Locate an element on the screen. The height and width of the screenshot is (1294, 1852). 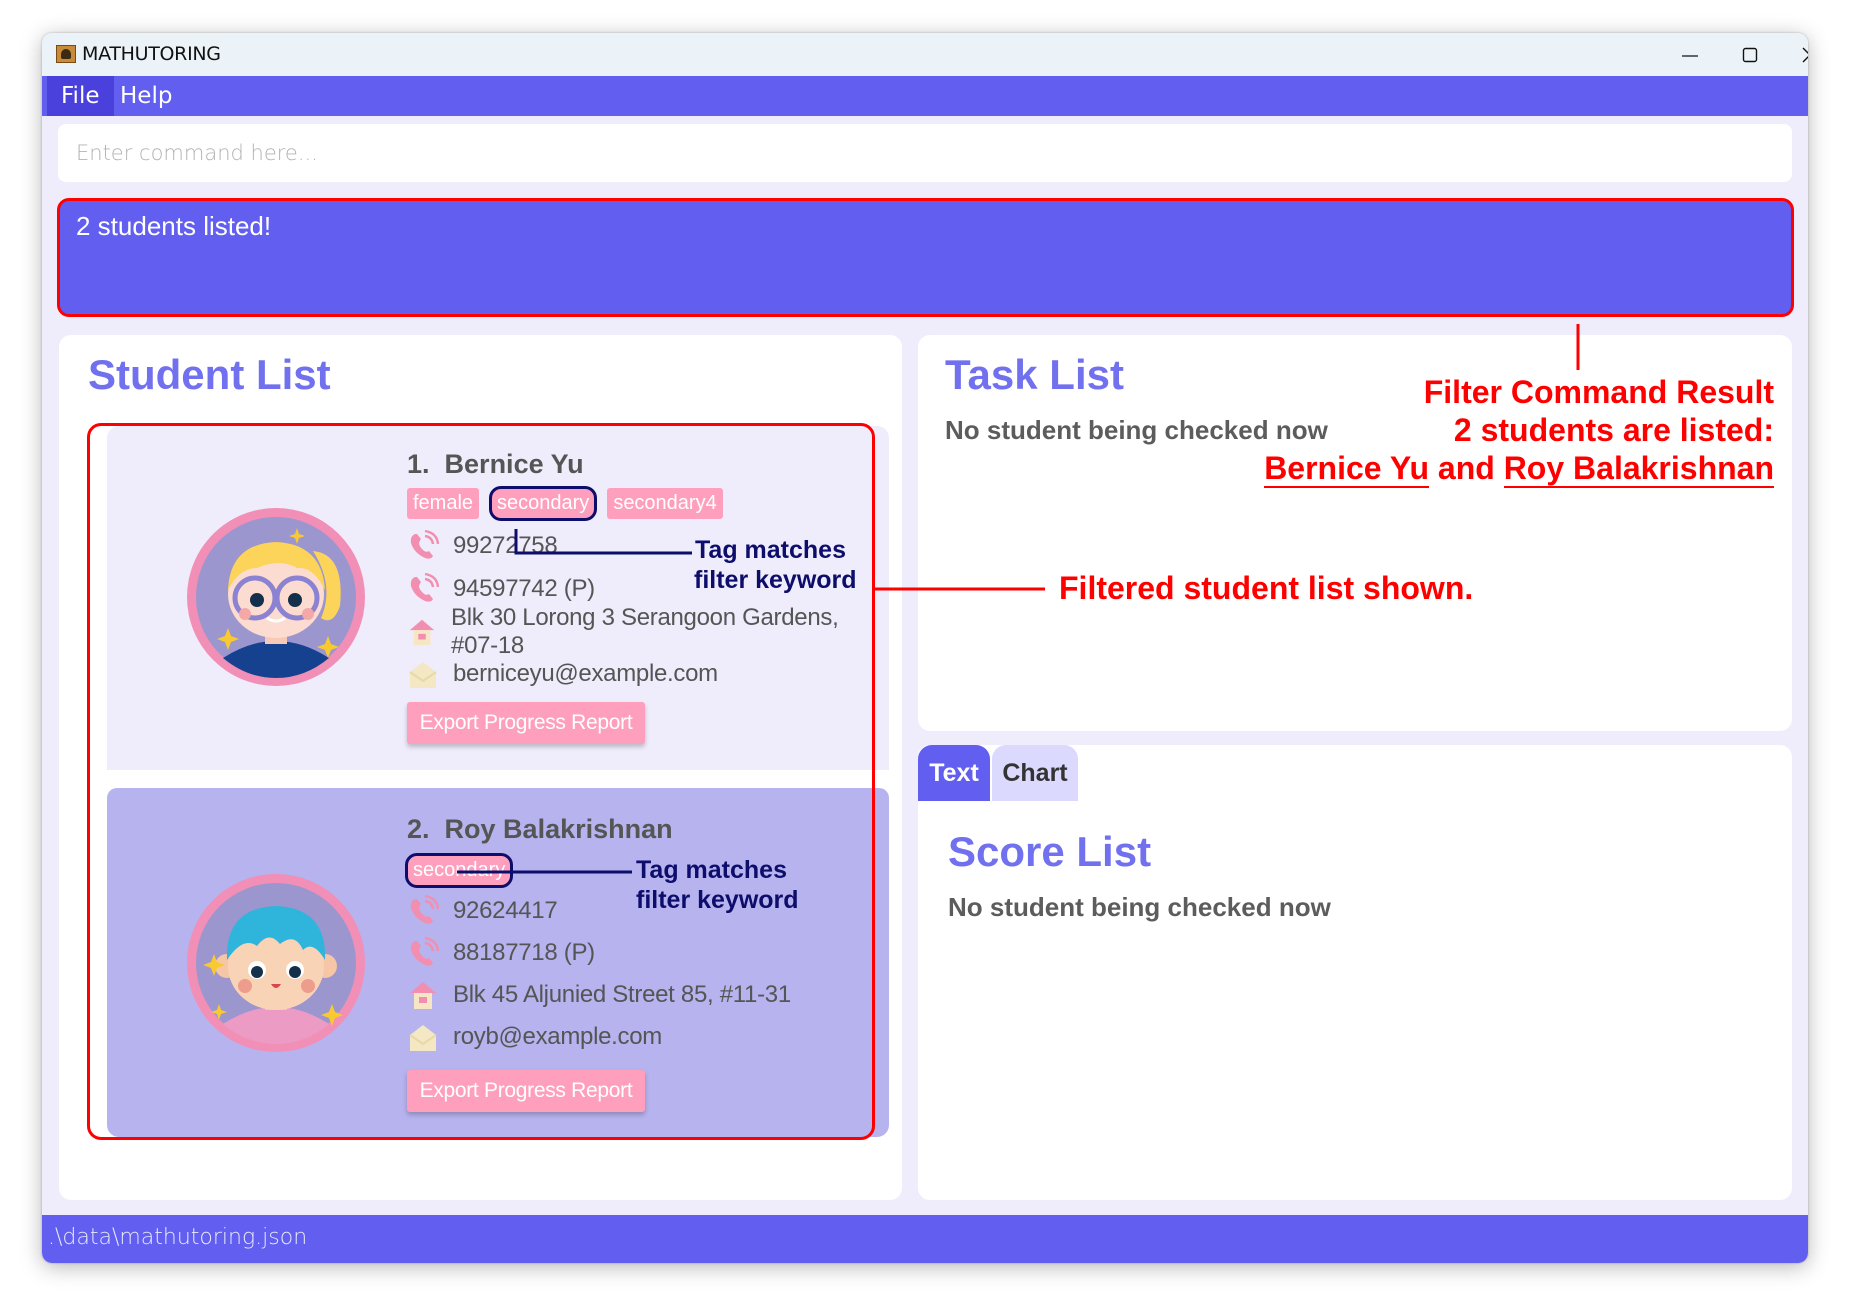
tag-match-annotation-1: Tag matches filter keyword is located at coordinates (775, 565).